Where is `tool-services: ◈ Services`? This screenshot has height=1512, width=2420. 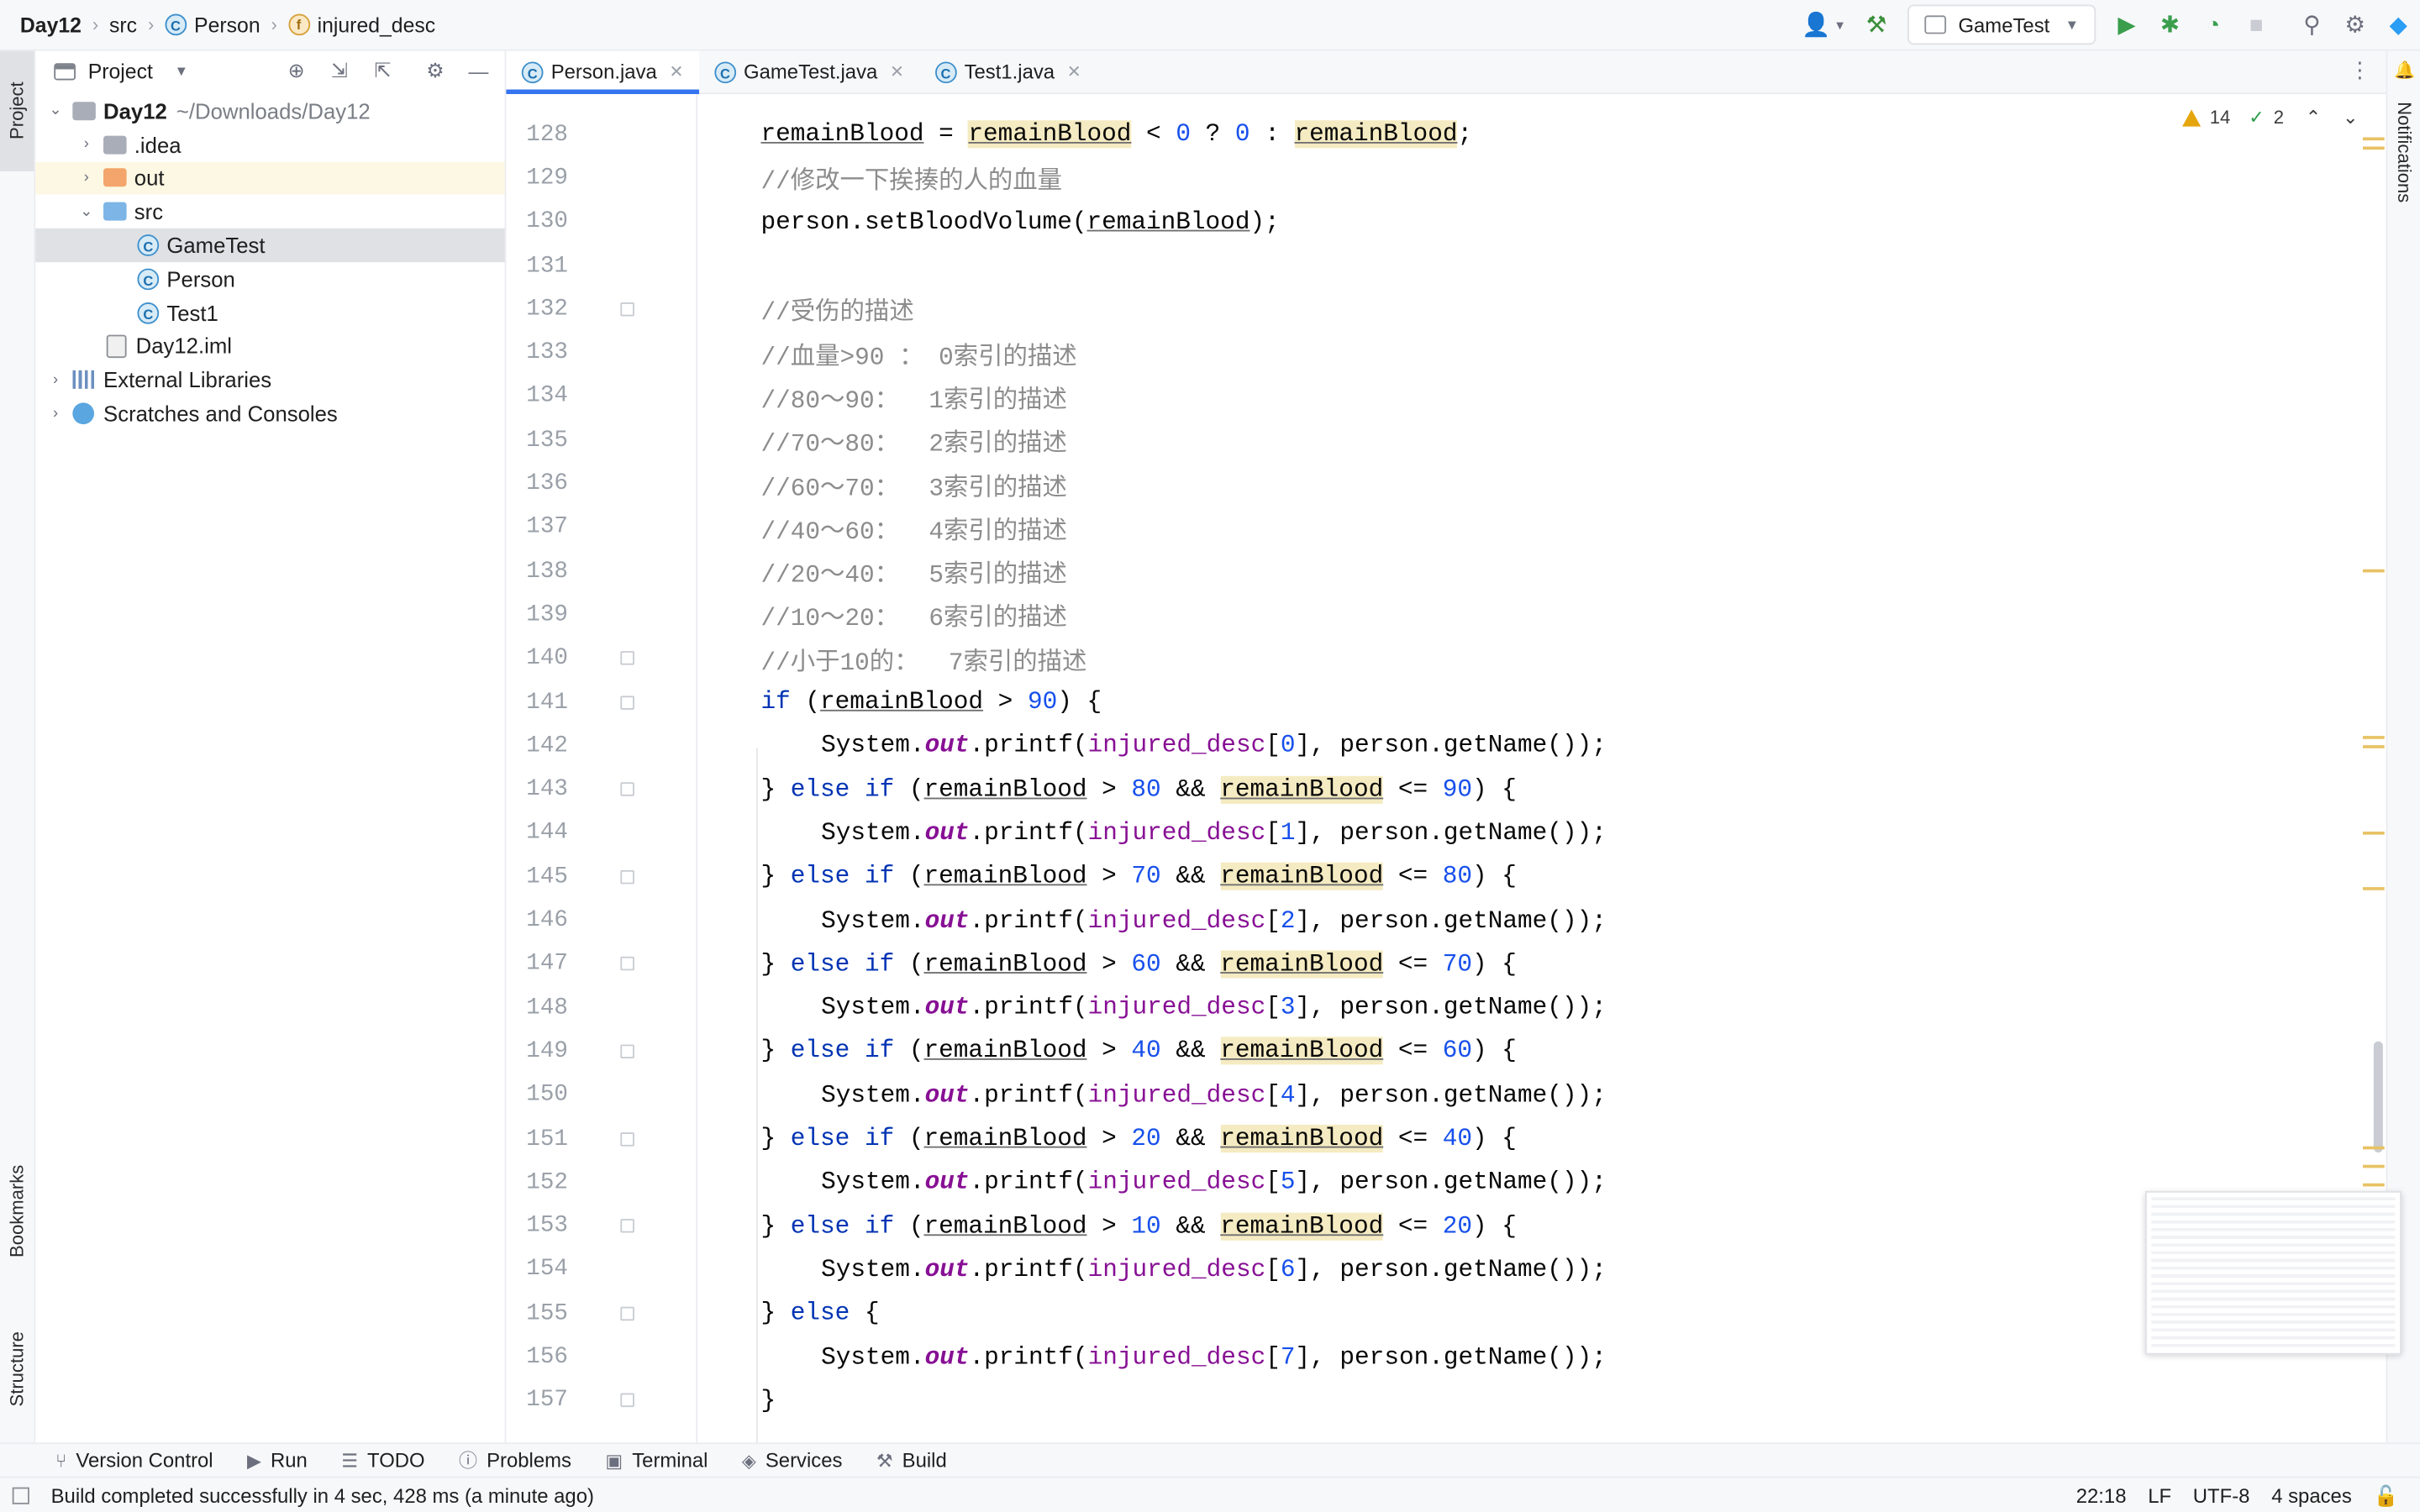
tool-services: ◈ Services is located at coordinates (793, 1461).